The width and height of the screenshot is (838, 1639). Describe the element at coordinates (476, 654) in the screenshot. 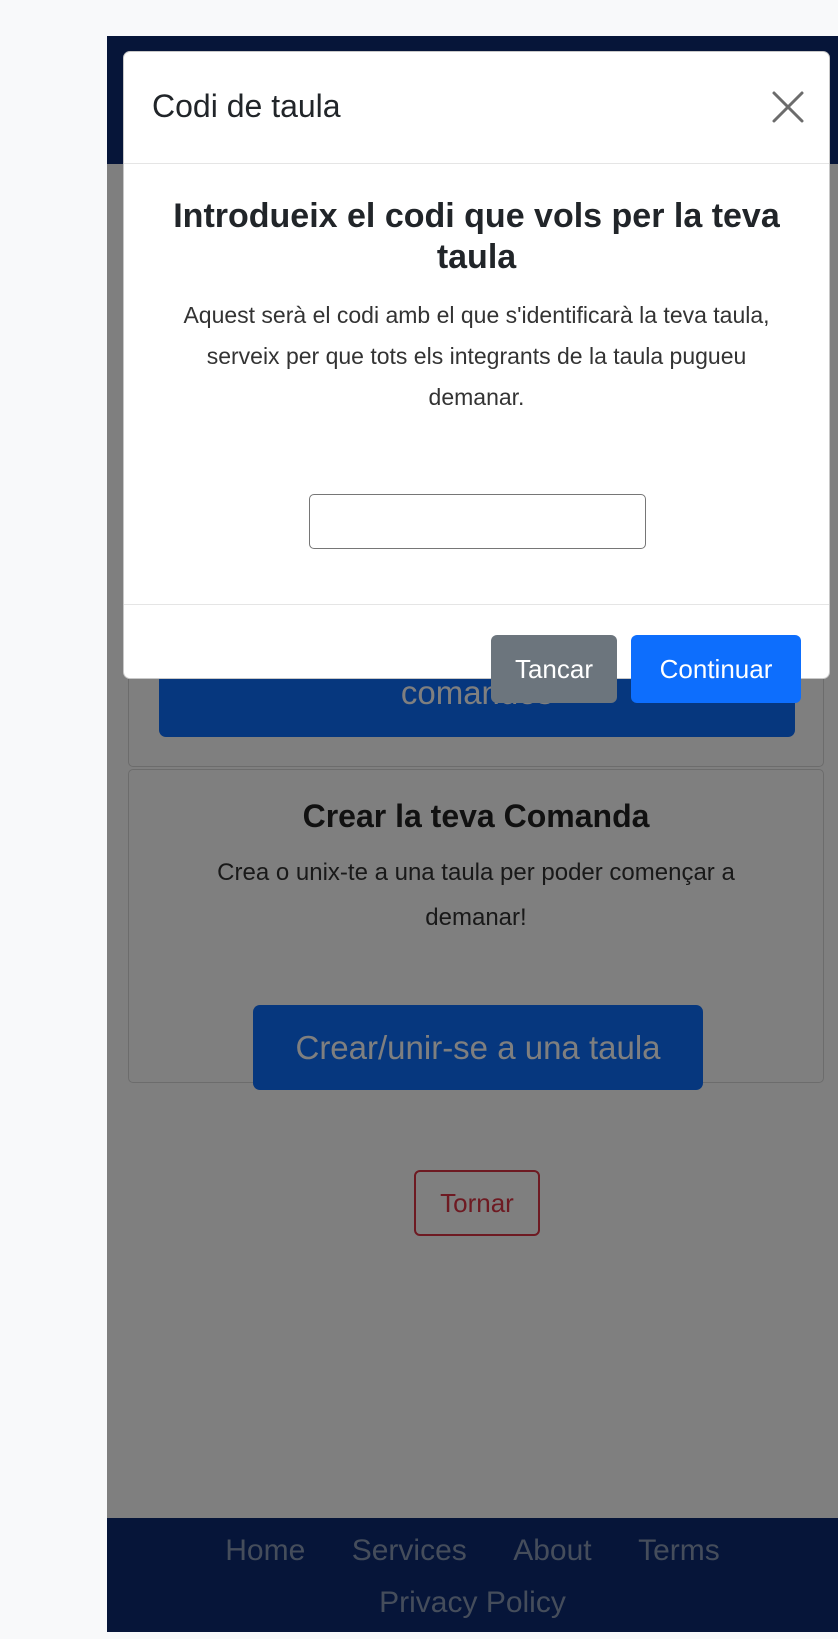

I see `modal-footer: Tancar Continuar` at that location.